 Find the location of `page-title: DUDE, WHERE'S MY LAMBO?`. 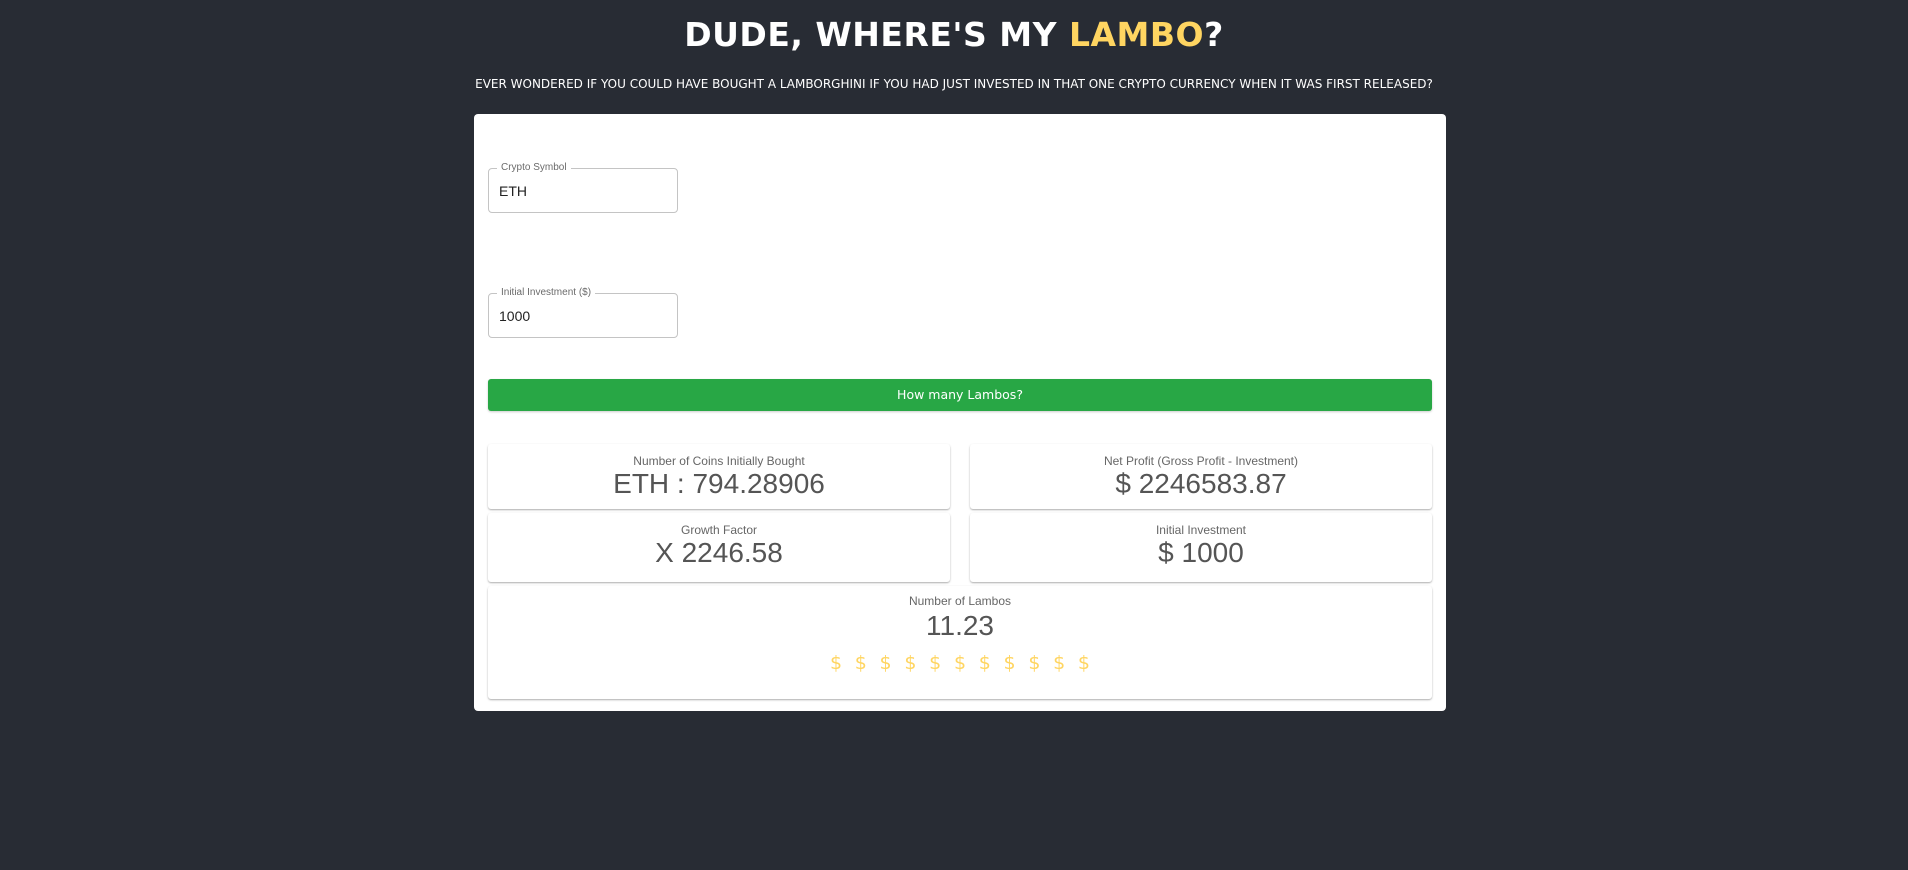

page-title: DUDE, WHERE'S MY LAMBO? is located at coordinates (954, 35).